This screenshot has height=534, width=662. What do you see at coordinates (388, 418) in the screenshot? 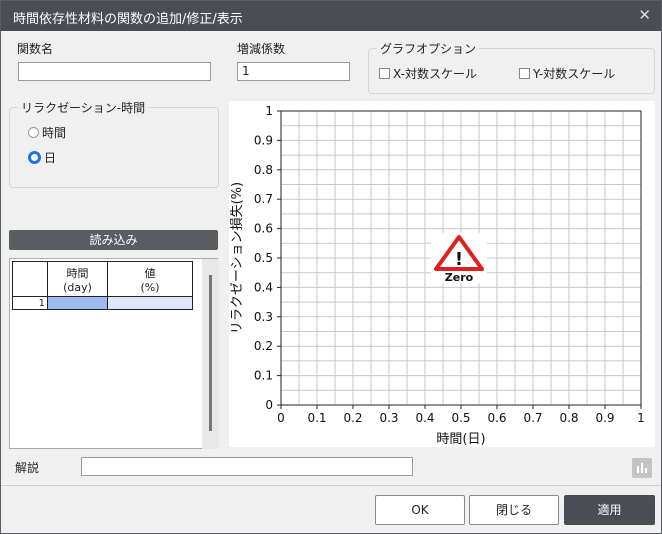
I see `x-tick-label: 0.3` at bounding box center [388, 418].